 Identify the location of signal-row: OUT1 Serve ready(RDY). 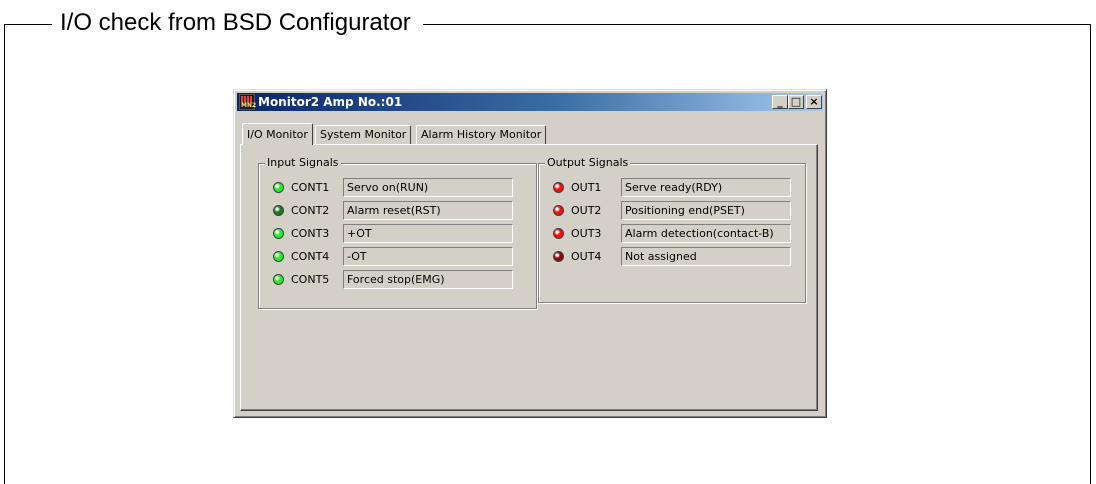
(672, 188).